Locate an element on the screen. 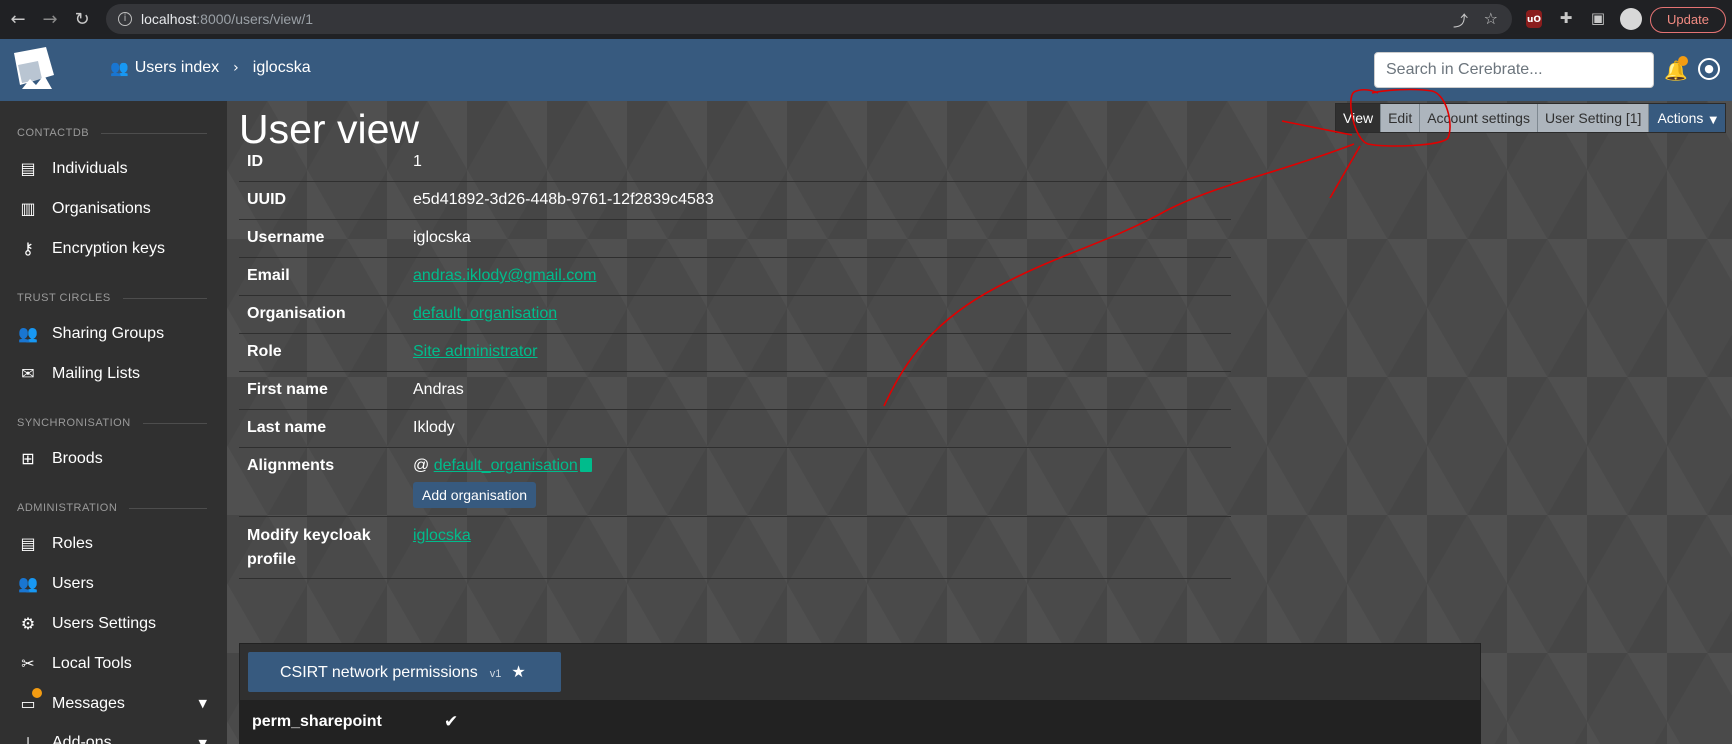 The height and width of the screenshot is (744, 1732). sidebar-heading-contactdb: CONTACTDB is located at coordinates (112, 133).